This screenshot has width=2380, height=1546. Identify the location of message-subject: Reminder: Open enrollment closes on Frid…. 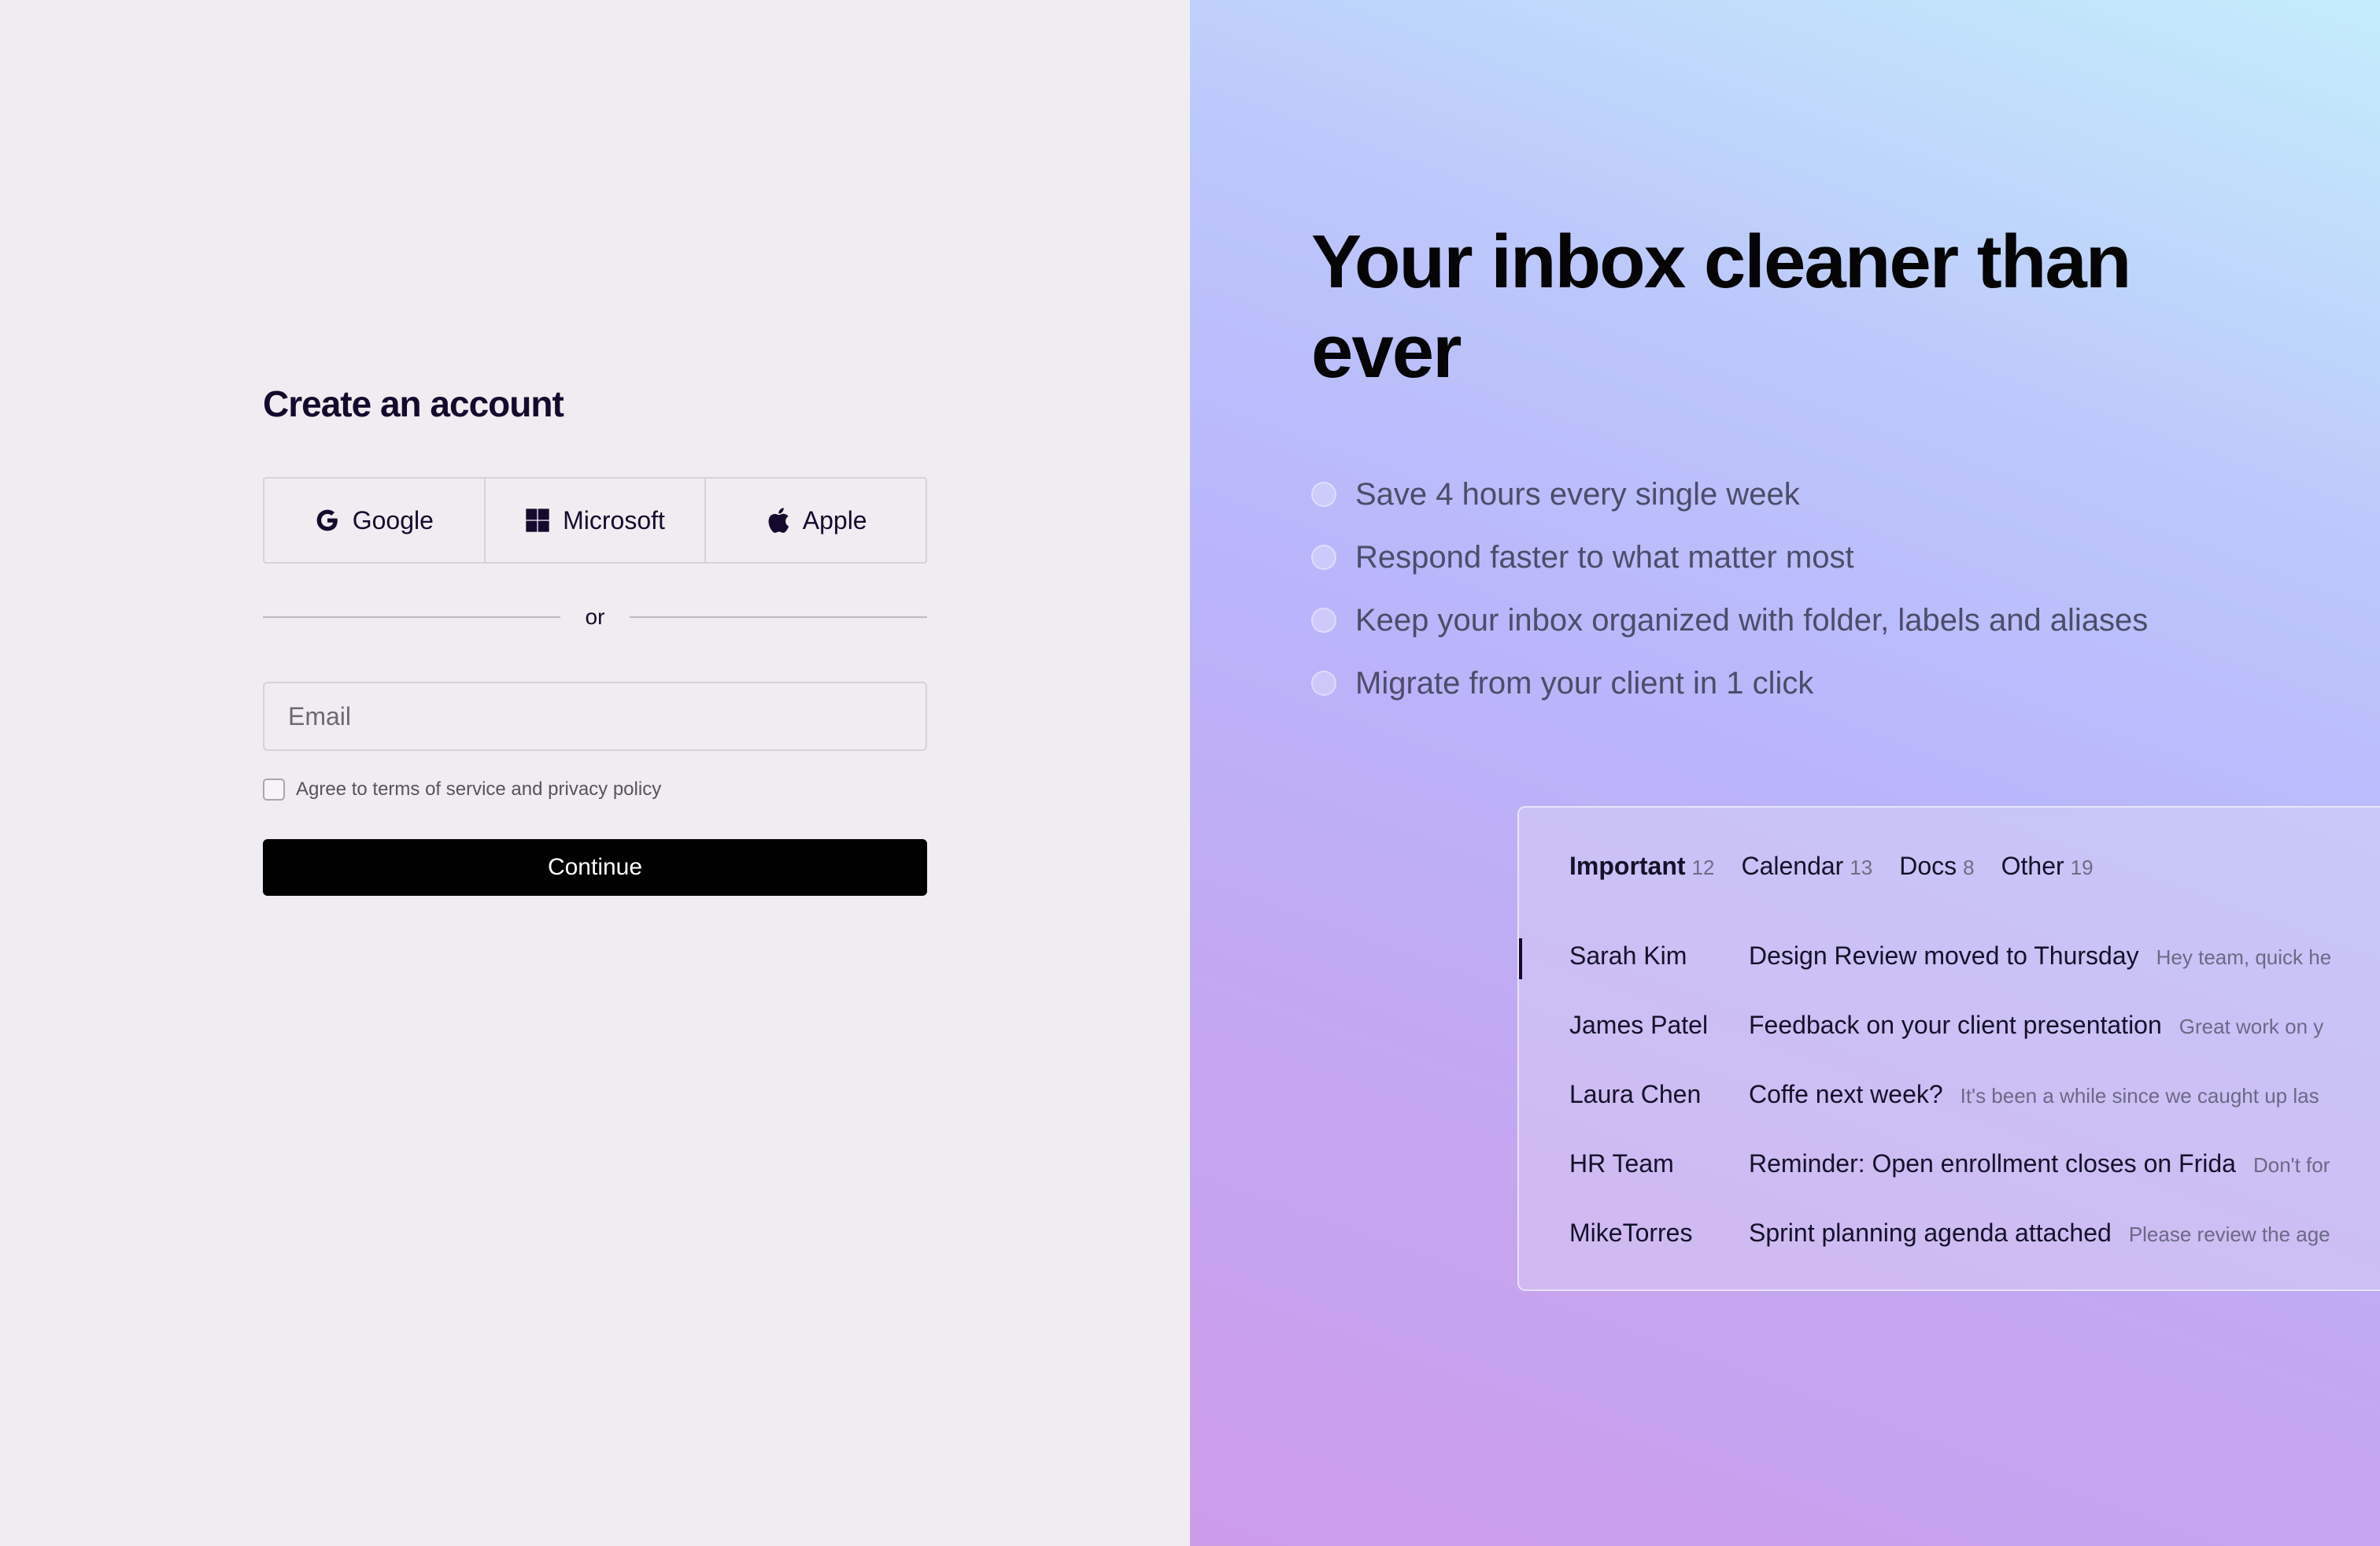
(1992, 1163).